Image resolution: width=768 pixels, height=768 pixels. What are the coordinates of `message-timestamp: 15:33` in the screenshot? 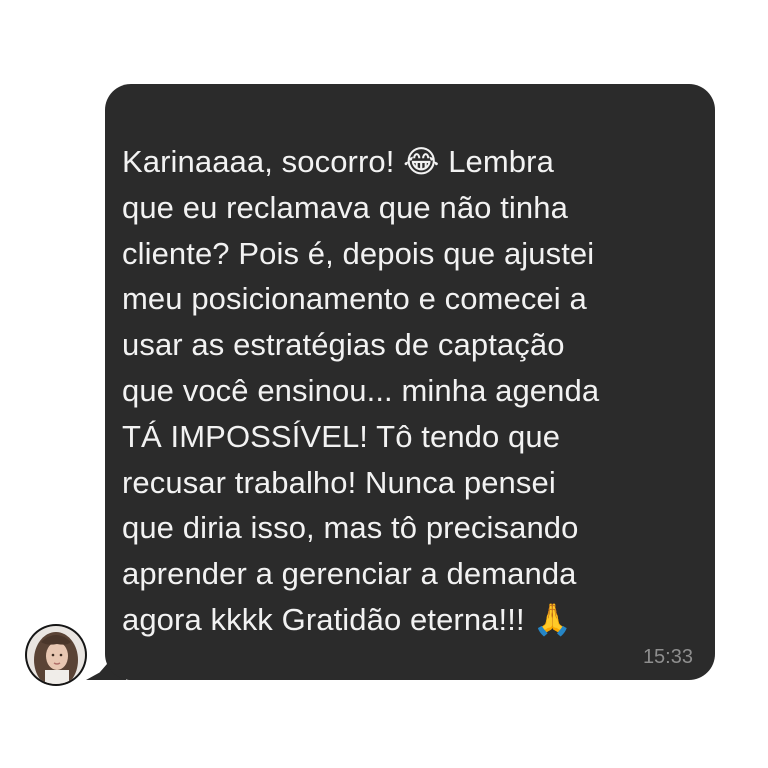 It's located at (667, 657).